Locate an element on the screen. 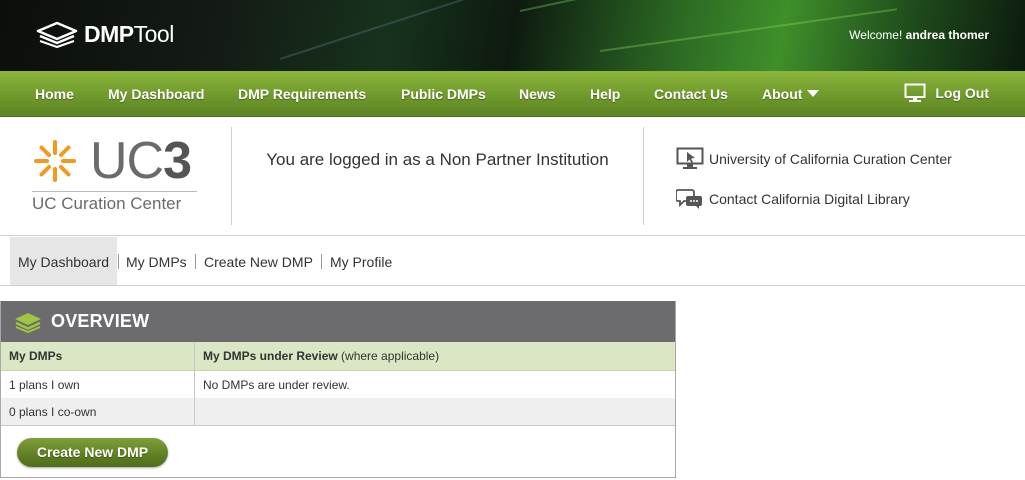 This screenshot has width=1025, height=480. uc-curation-center-label: University of California Curation Center is located at coordinates (830, 159).